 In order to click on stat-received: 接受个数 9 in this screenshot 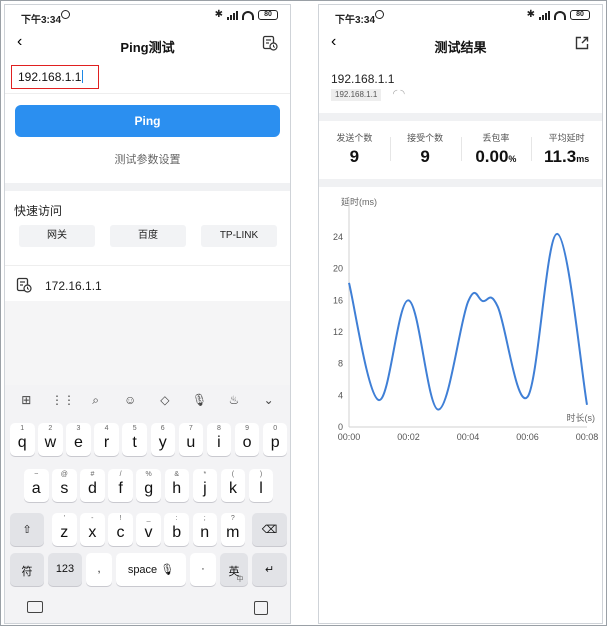, I will do `click(425, 151)`.